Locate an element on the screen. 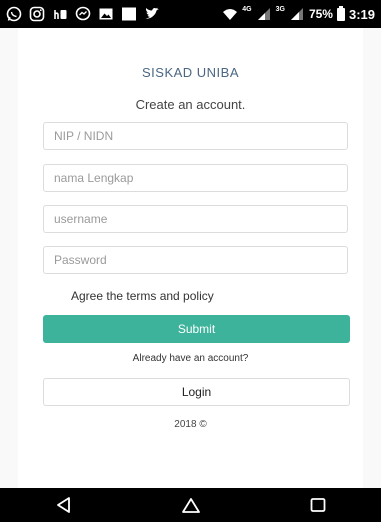 This screenshot has width=381, height=522. navigation-bar is located at coordinates (190, 505).